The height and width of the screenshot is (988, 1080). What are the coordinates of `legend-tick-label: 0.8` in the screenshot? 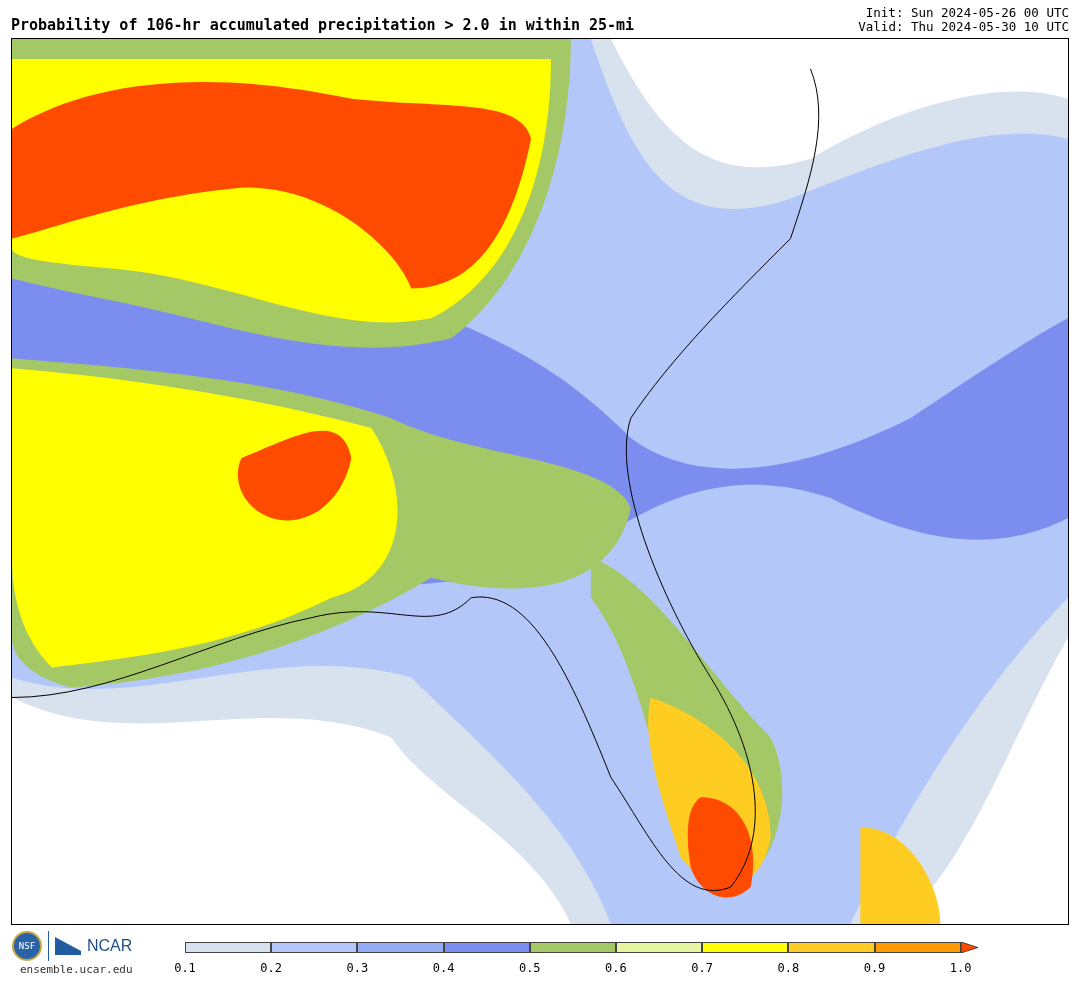 It's located at (788, 968).